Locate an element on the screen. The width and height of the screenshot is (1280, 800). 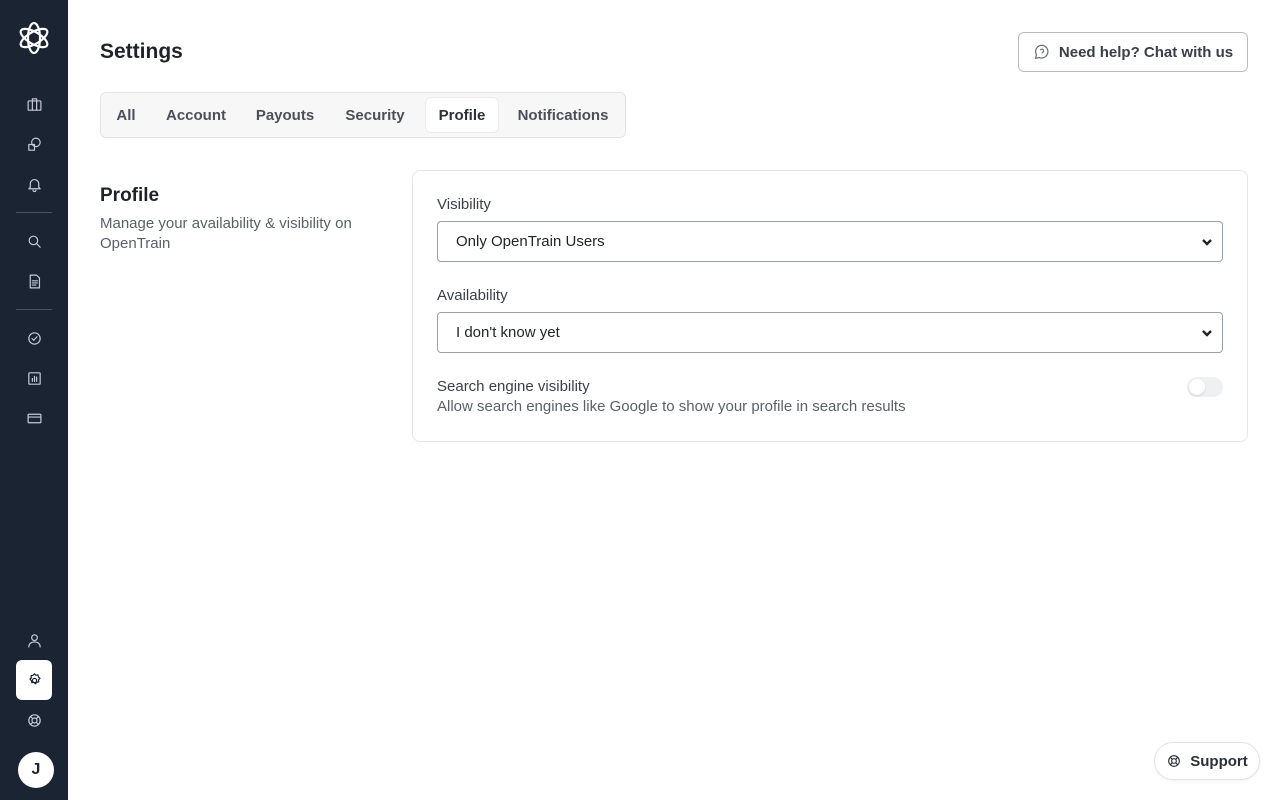
section-title: Profile is located at coordinates (130, 195).